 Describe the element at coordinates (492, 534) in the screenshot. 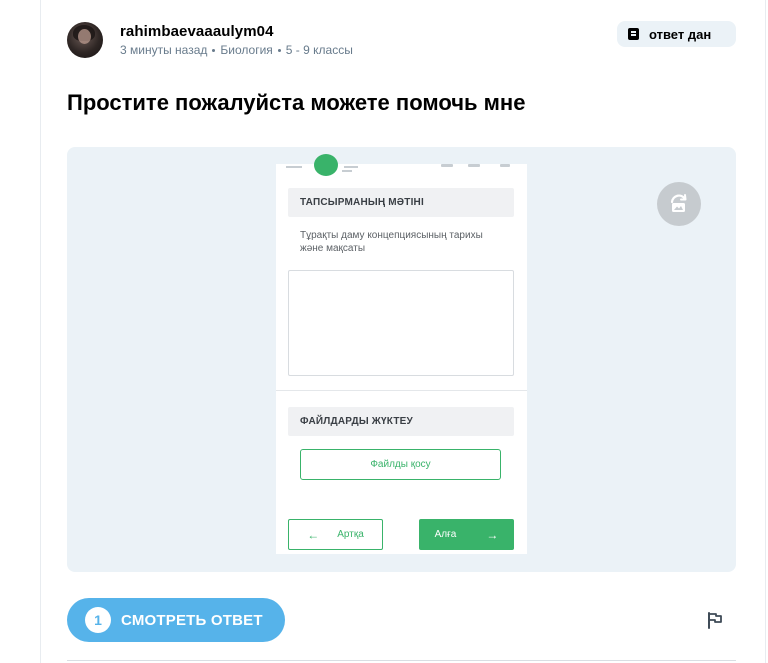

I see `arrow-right-icon: →` at that location.